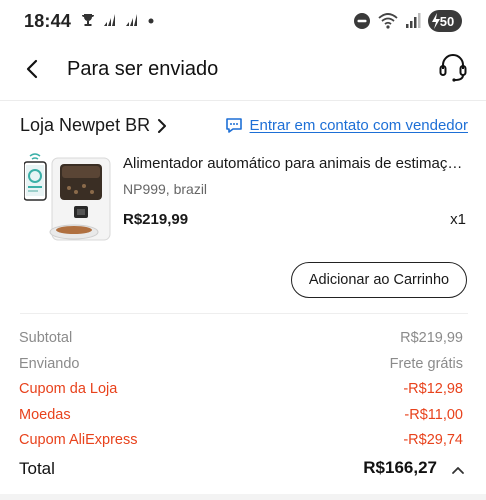 Image resolution: width=486 pixels, height=500 pixels. I want to click on back-button, so click(33, 69).